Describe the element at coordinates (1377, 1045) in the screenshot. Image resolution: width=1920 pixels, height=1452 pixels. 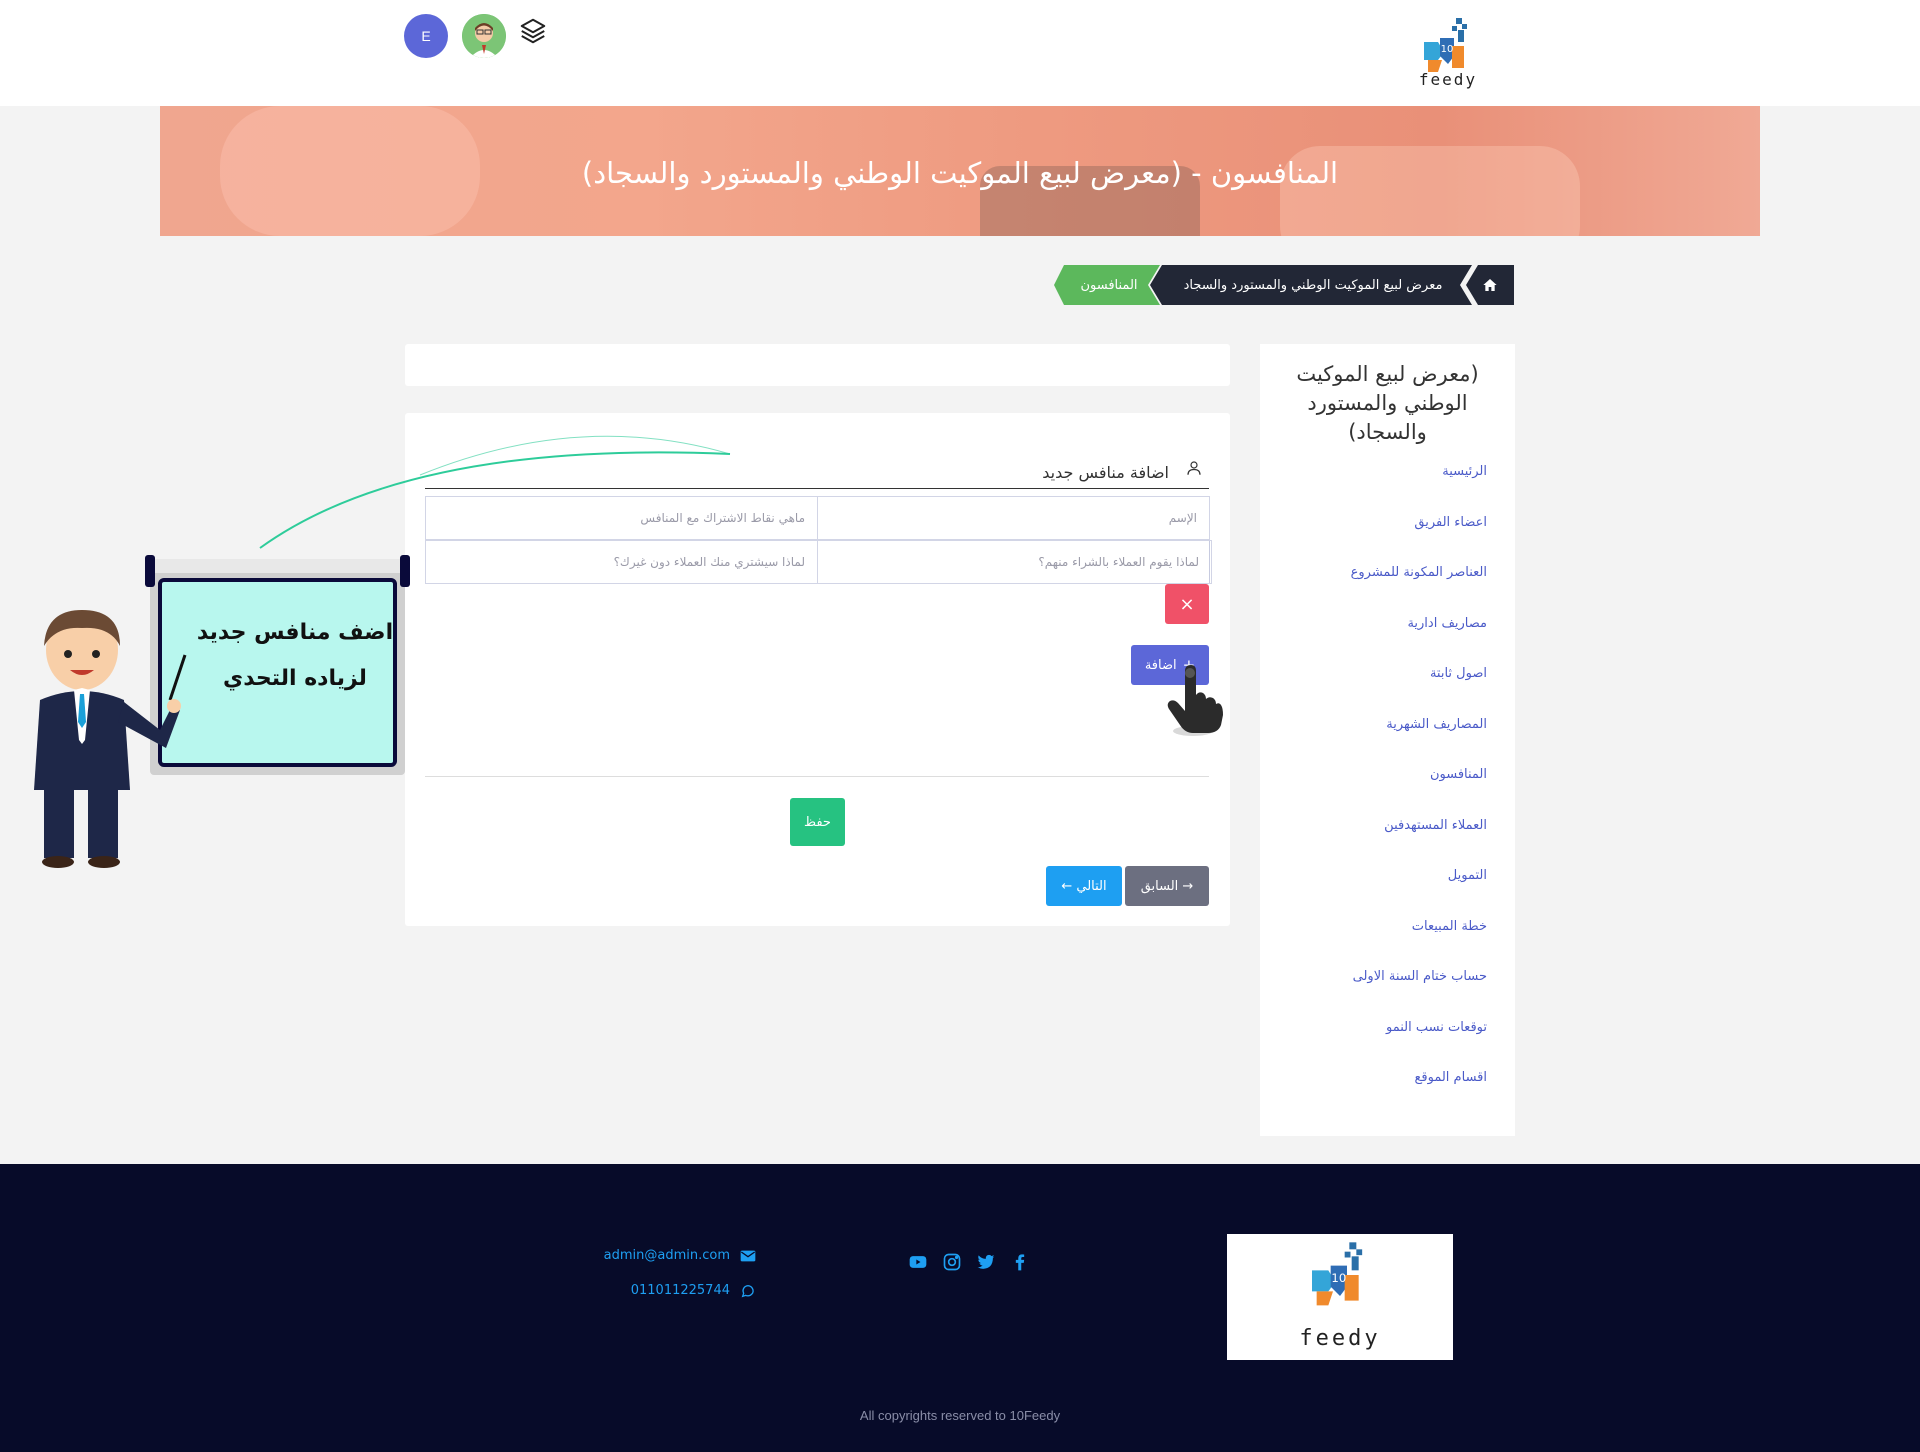
I see `sidebar-item-growth-forecast: توقعات نسب النمو` at that location.